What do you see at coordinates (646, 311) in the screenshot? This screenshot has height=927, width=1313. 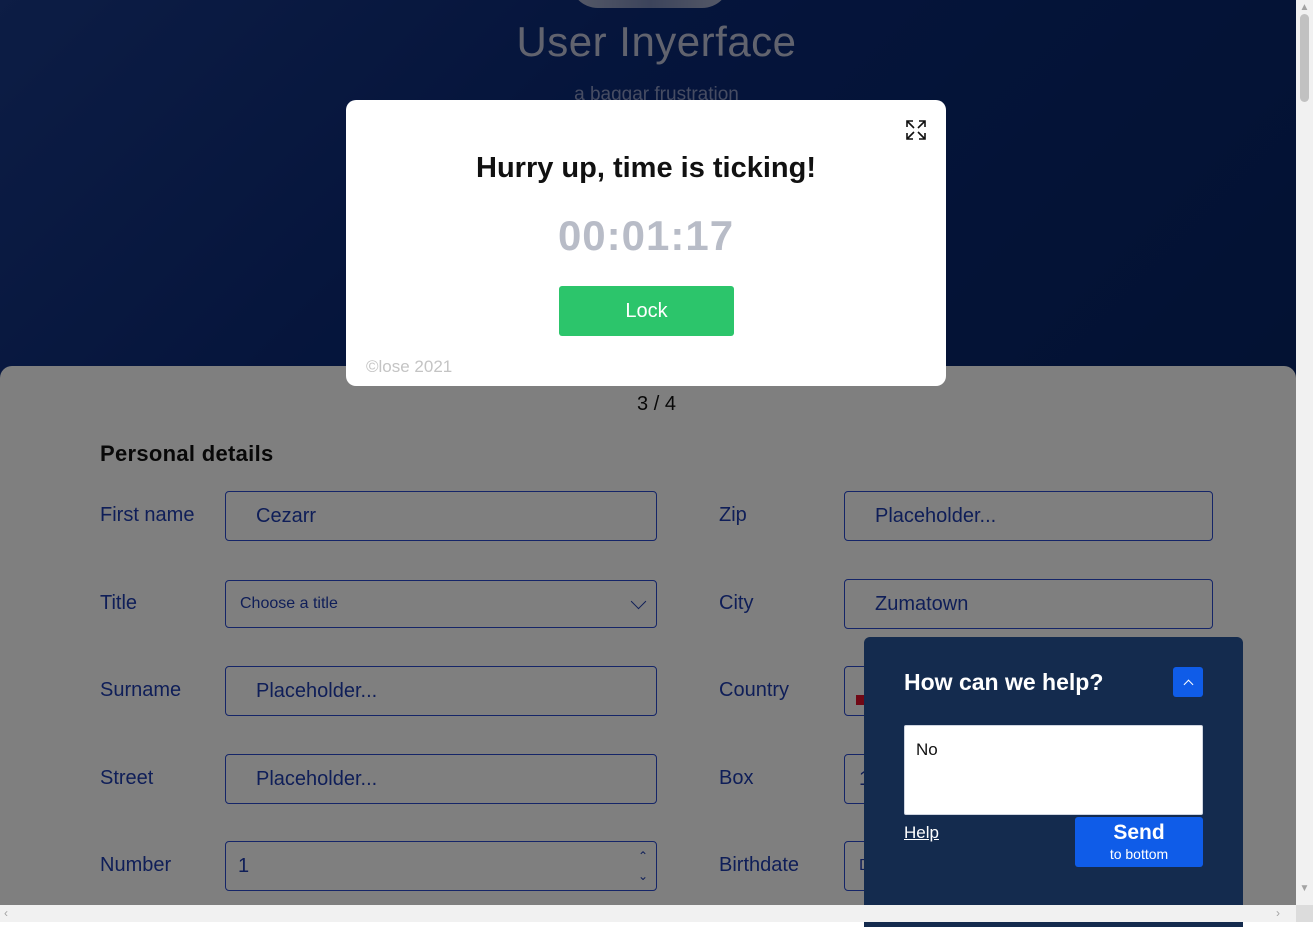 I see `lock-button: Lock` at bounding box center [646, 311].